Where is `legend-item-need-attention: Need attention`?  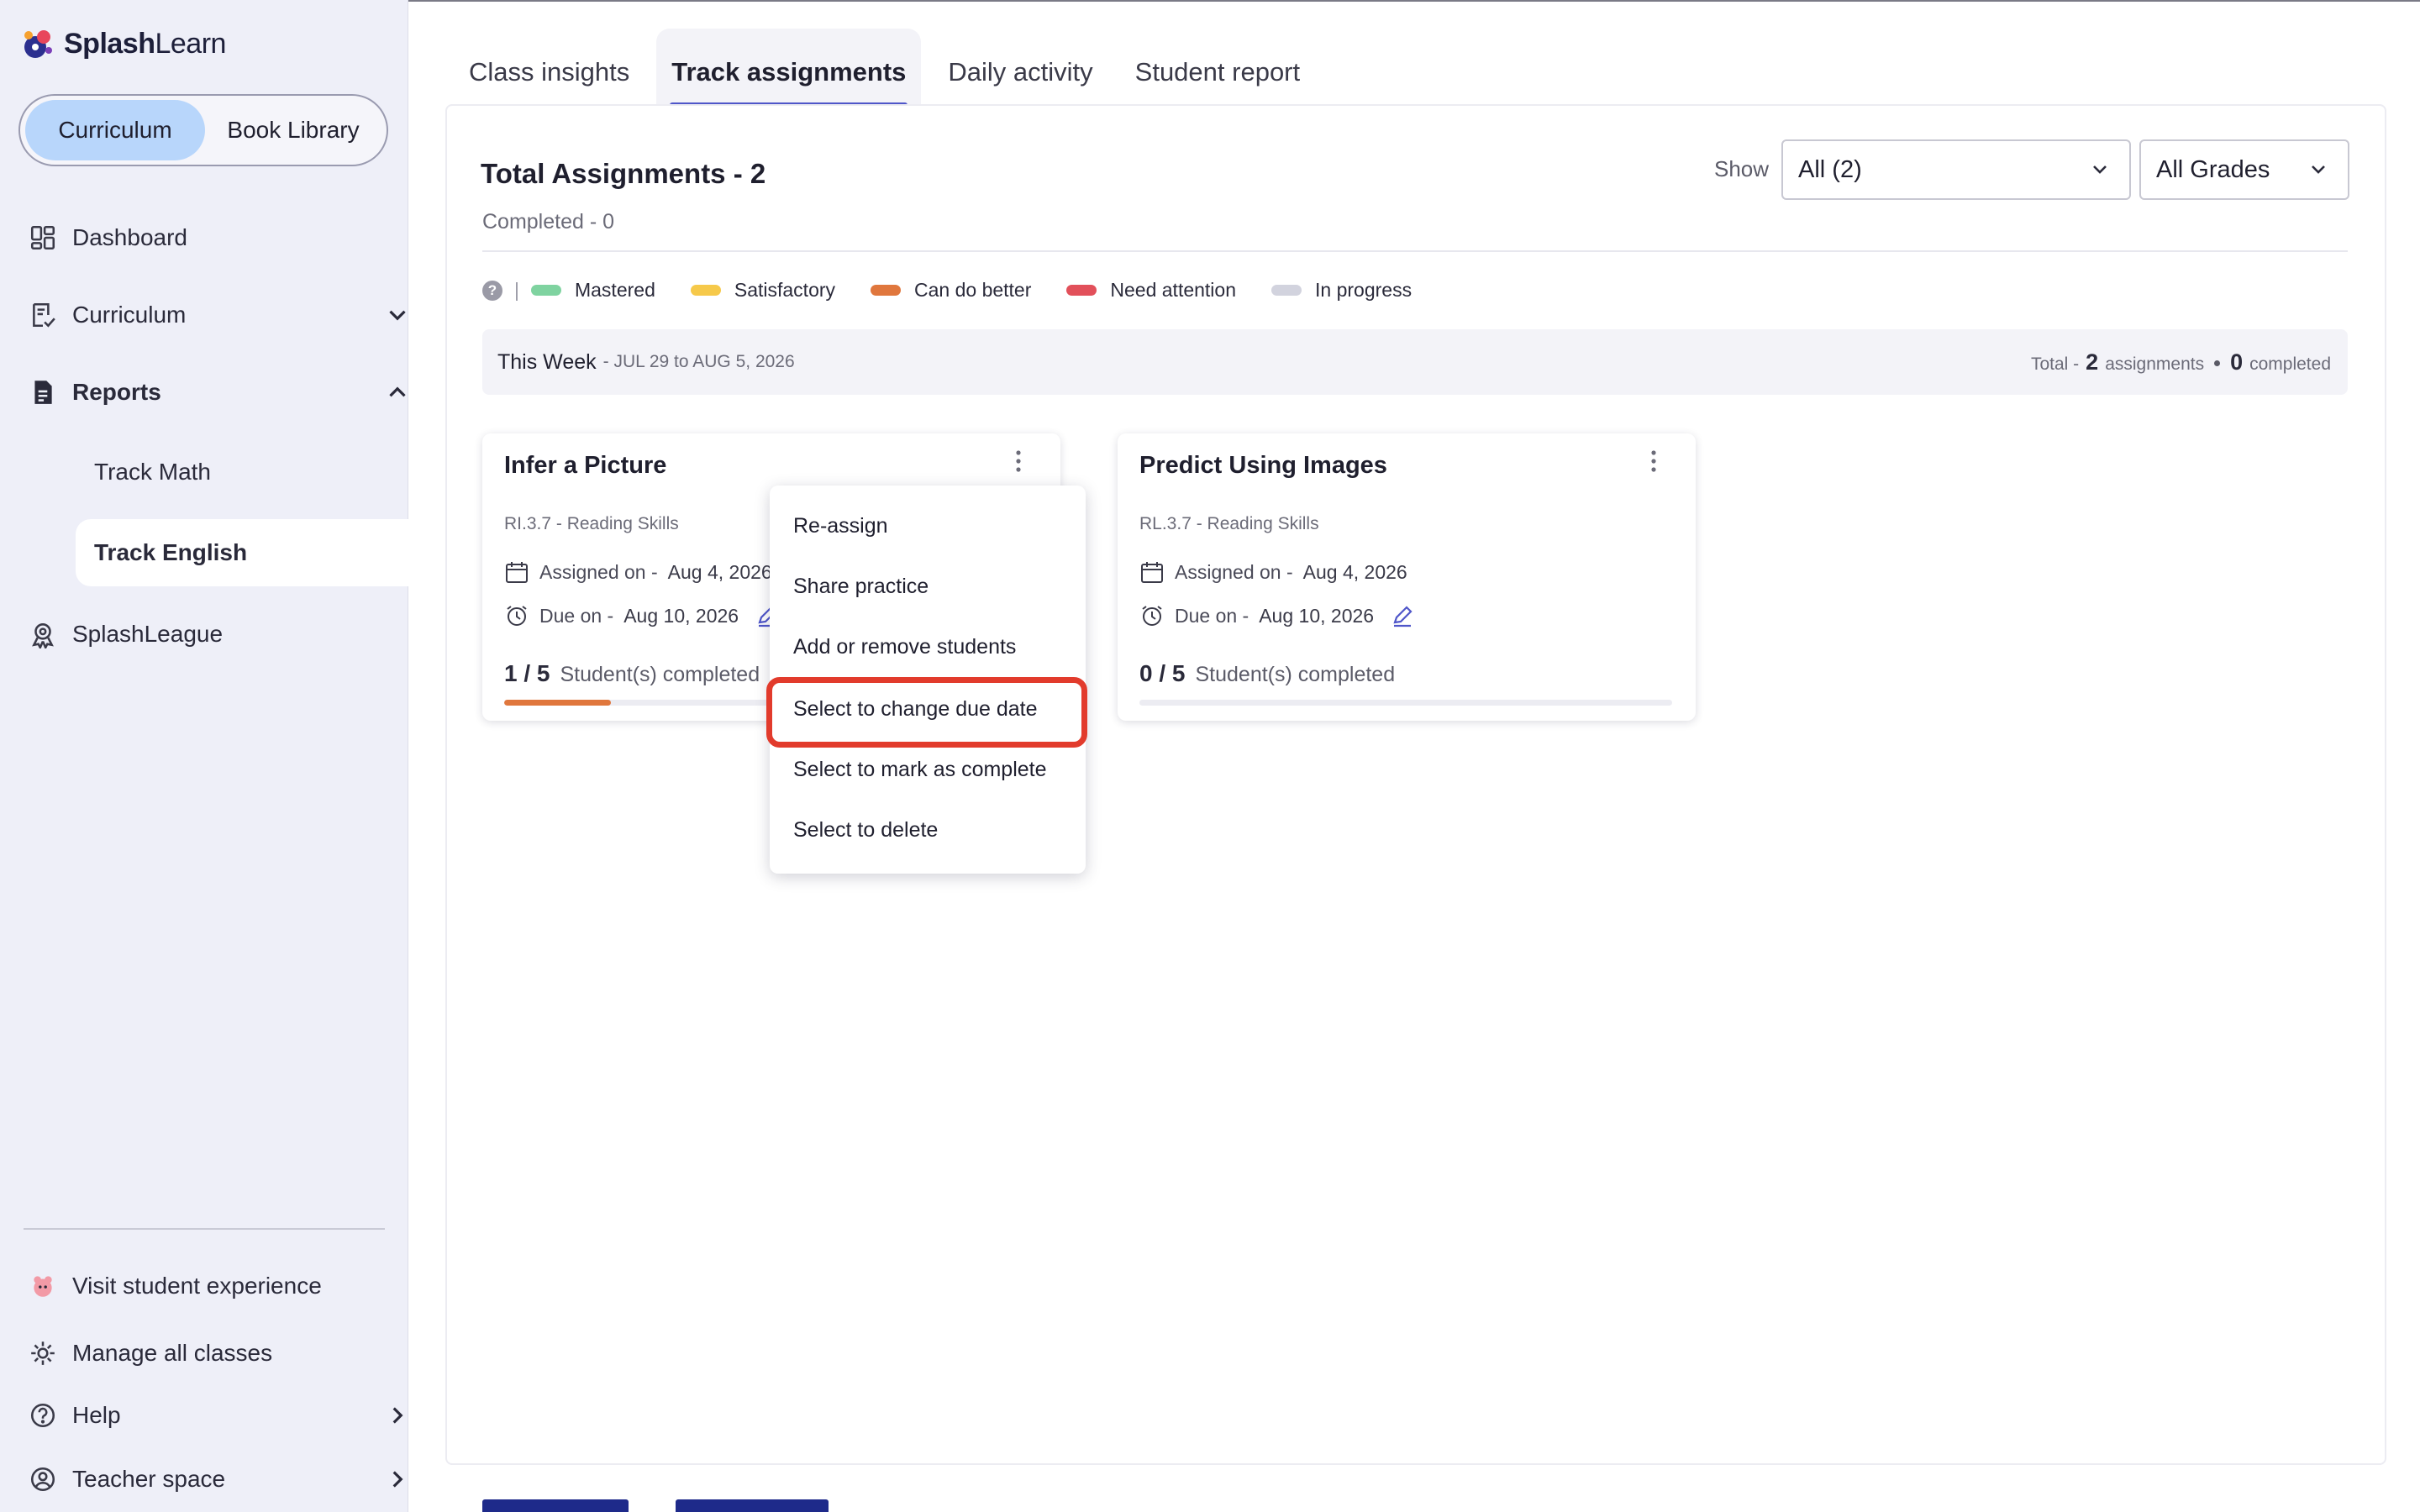 legend-item-need-attention: Need attention is located at coordinates (1151, 290).